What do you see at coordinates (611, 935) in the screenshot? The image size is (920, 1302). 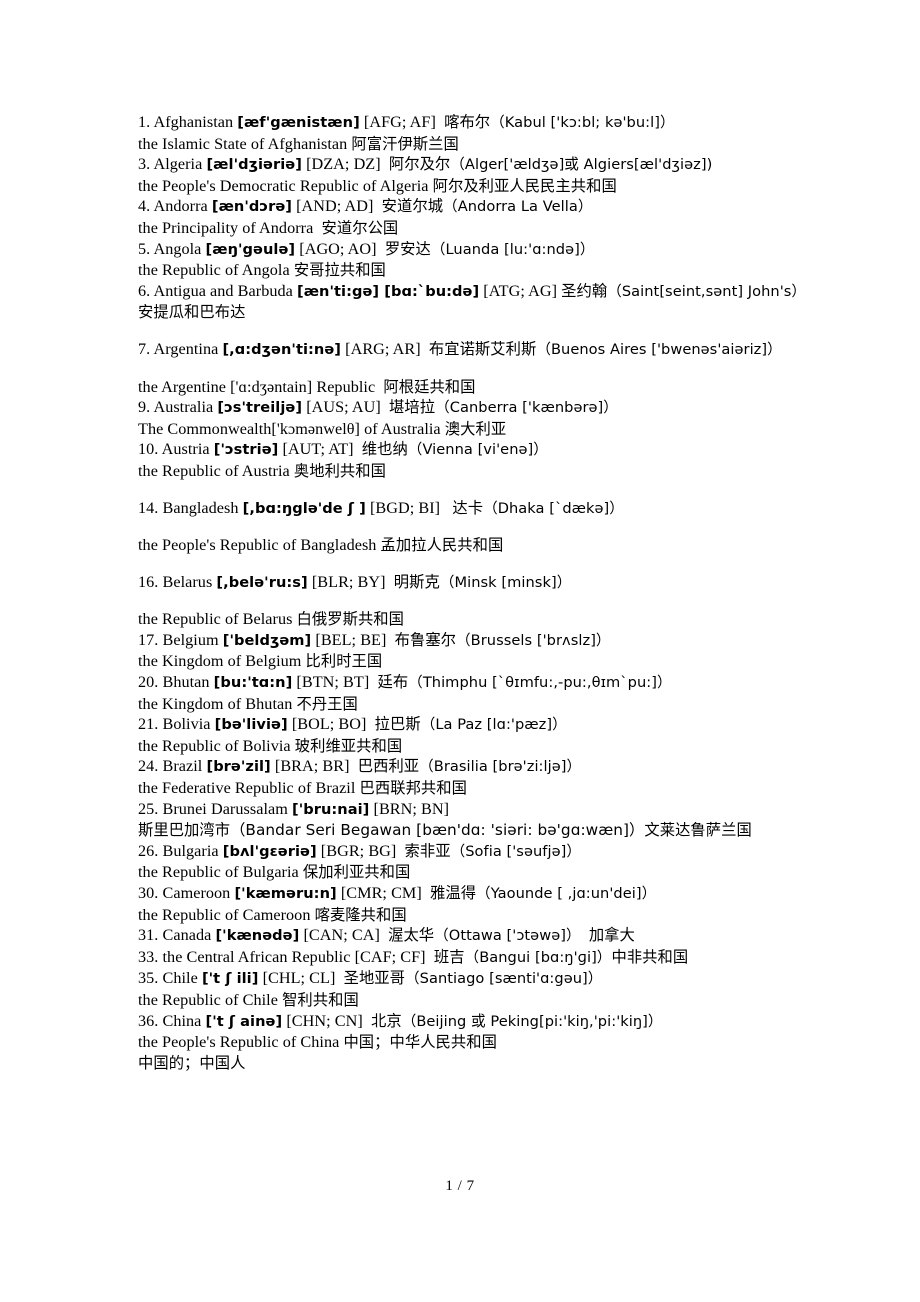 I see `country-name-chinese: 加拿大` at bounding box center [611, 935].